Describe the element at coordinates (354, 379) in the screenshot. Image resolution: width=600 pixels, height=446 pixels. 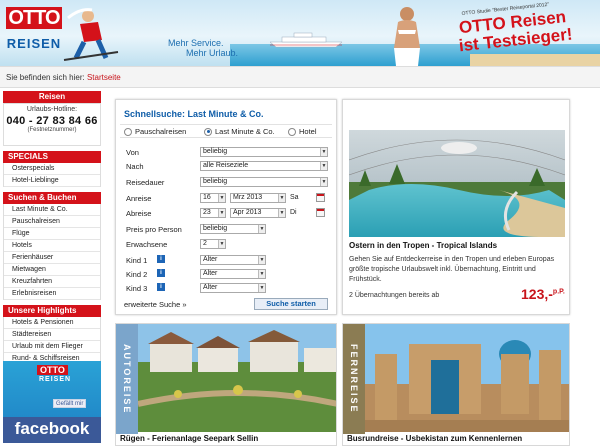
I see `fernreise-vertical-label: FERNREISE` at that location.